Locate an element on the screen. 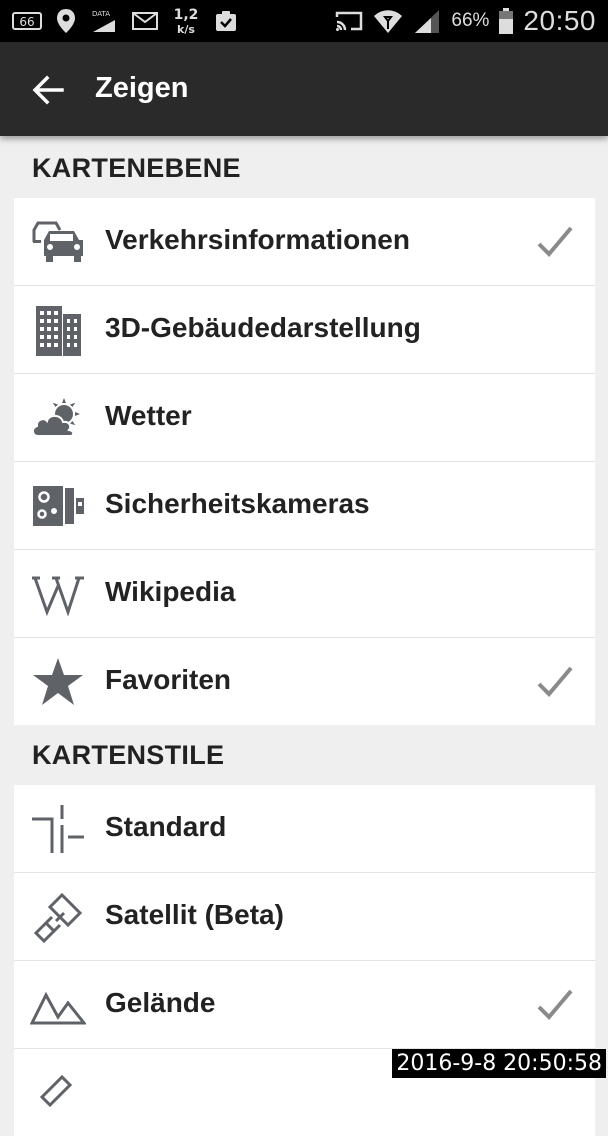  screenshot-timestamp: 2016-9-8 20:50:58 is located at coordinates (499, 1063).